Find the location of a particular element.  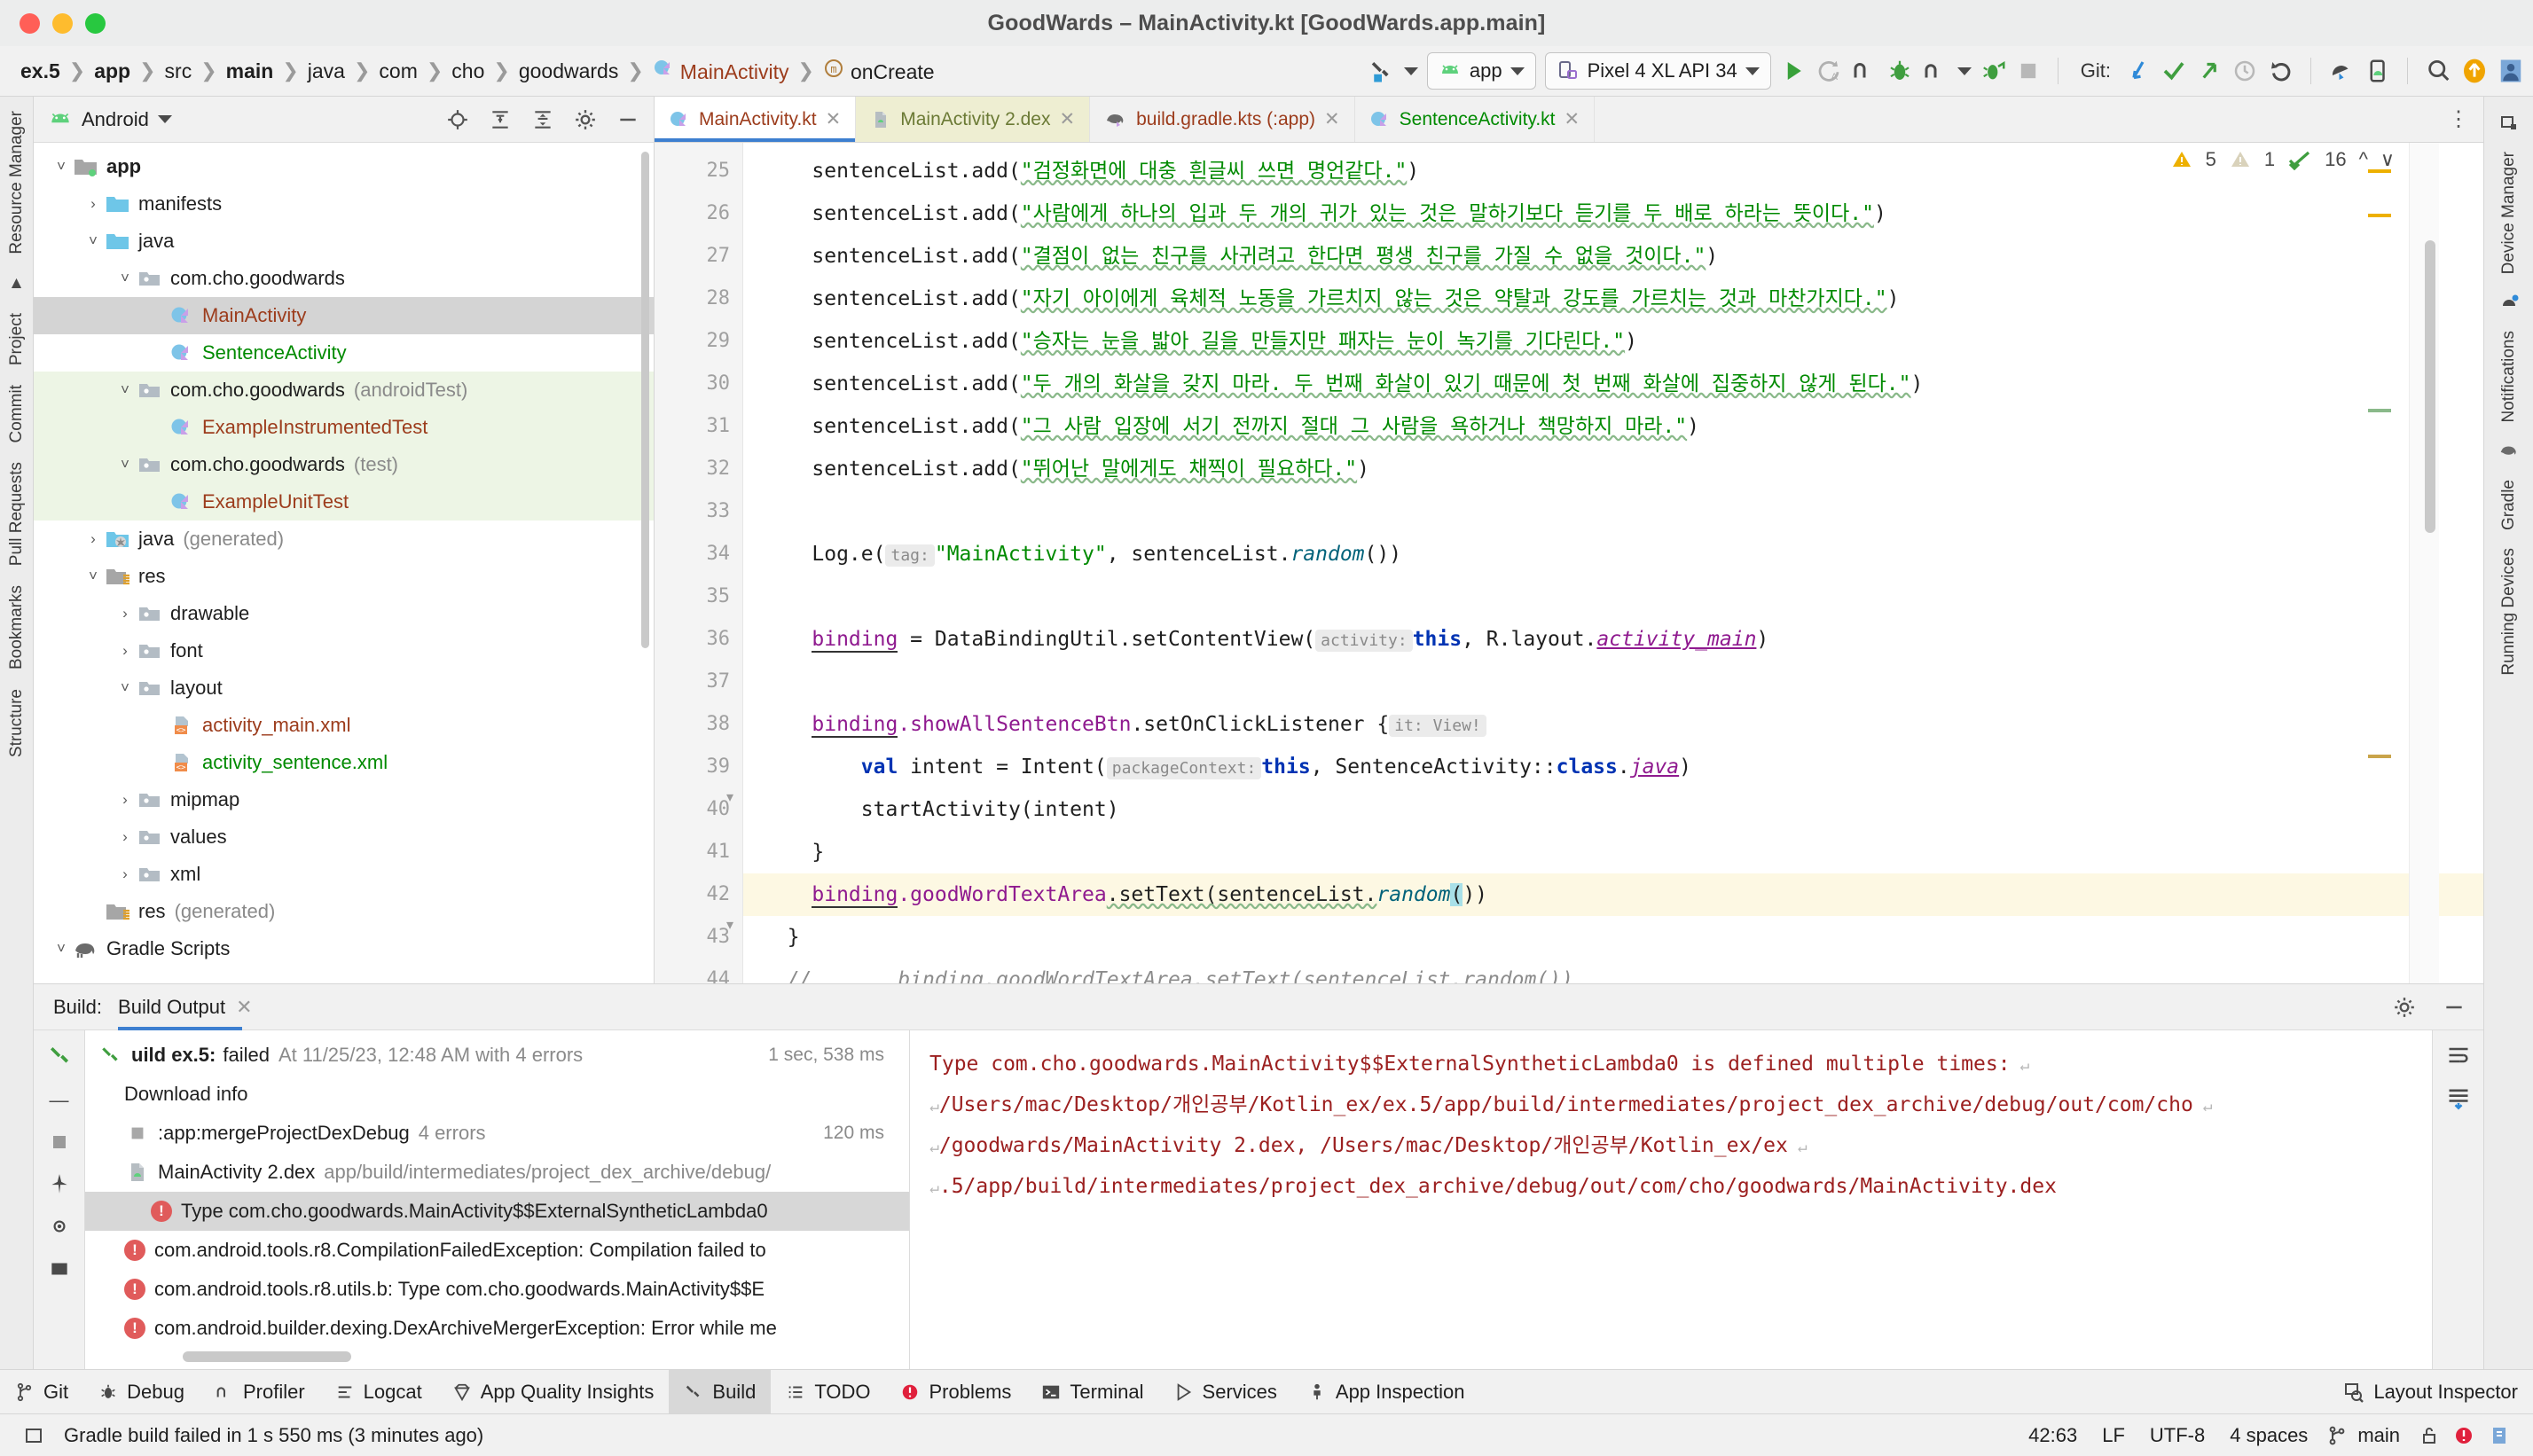

line-number: 38 is located at coordinates (698, 724).